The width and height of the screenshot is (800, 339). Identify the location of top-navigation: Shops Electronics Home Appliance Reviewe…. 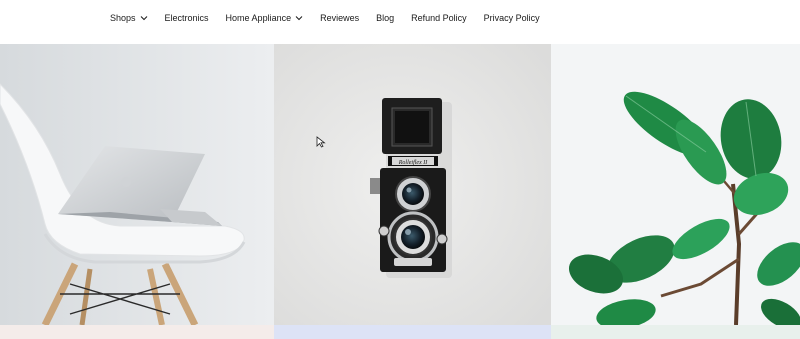
(400, 22).